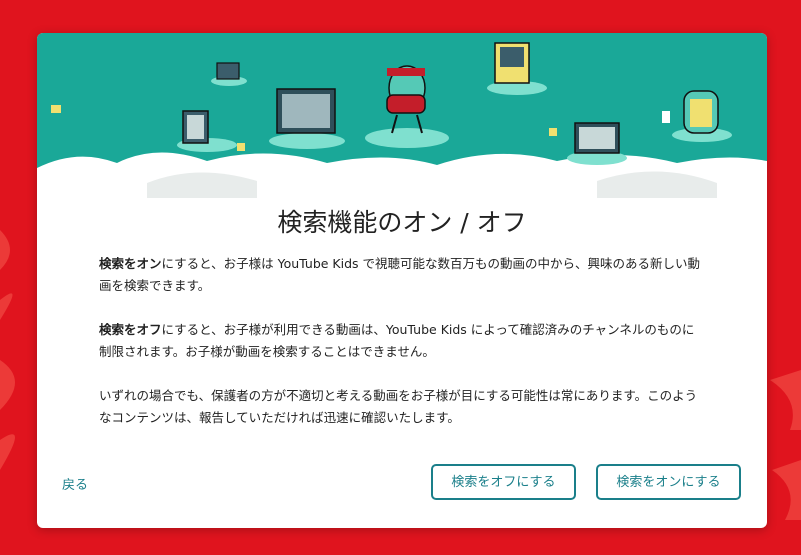 The image size is (801, 555). I want to click on search-off-emphasis: 検索をオフ, so click(130, 329).